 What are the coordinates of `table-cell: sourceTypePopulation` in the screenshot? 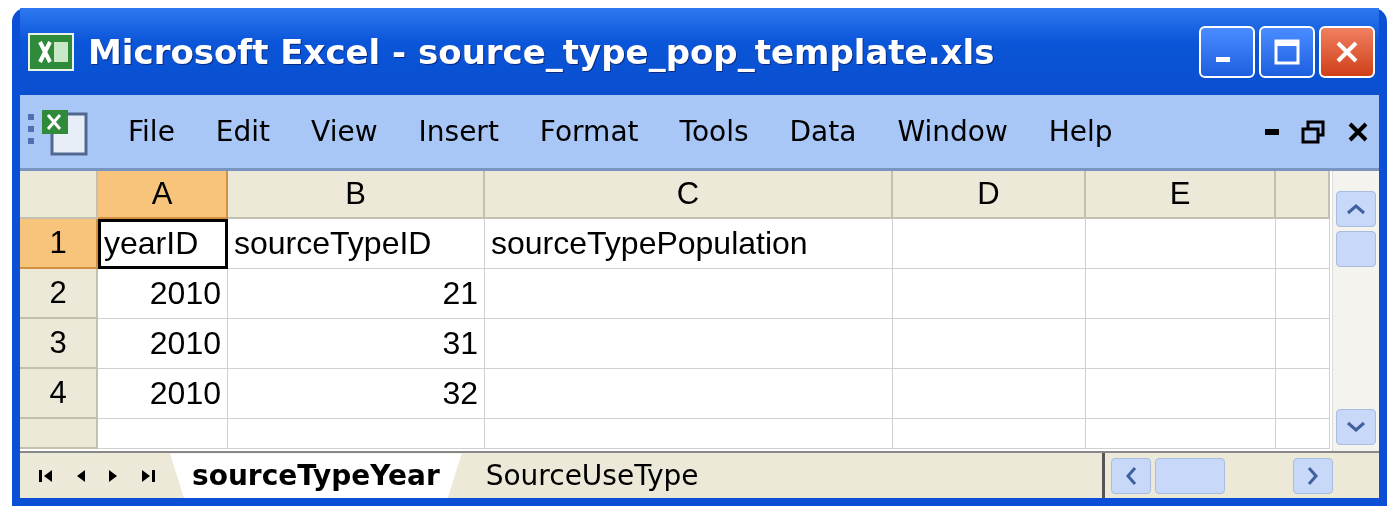 It's located at (689, 244).